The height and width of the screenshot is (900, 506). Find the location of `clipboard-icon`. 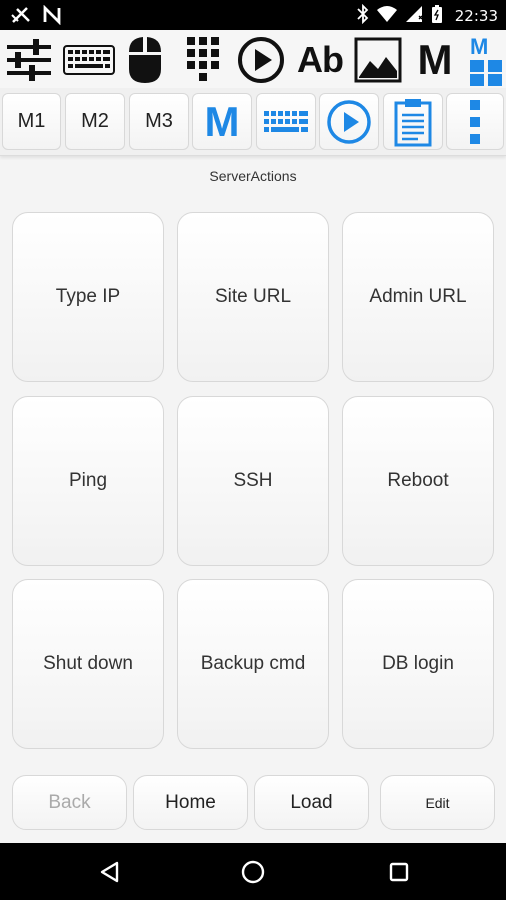

clipboard-icon is located at coordinates (413, 122).